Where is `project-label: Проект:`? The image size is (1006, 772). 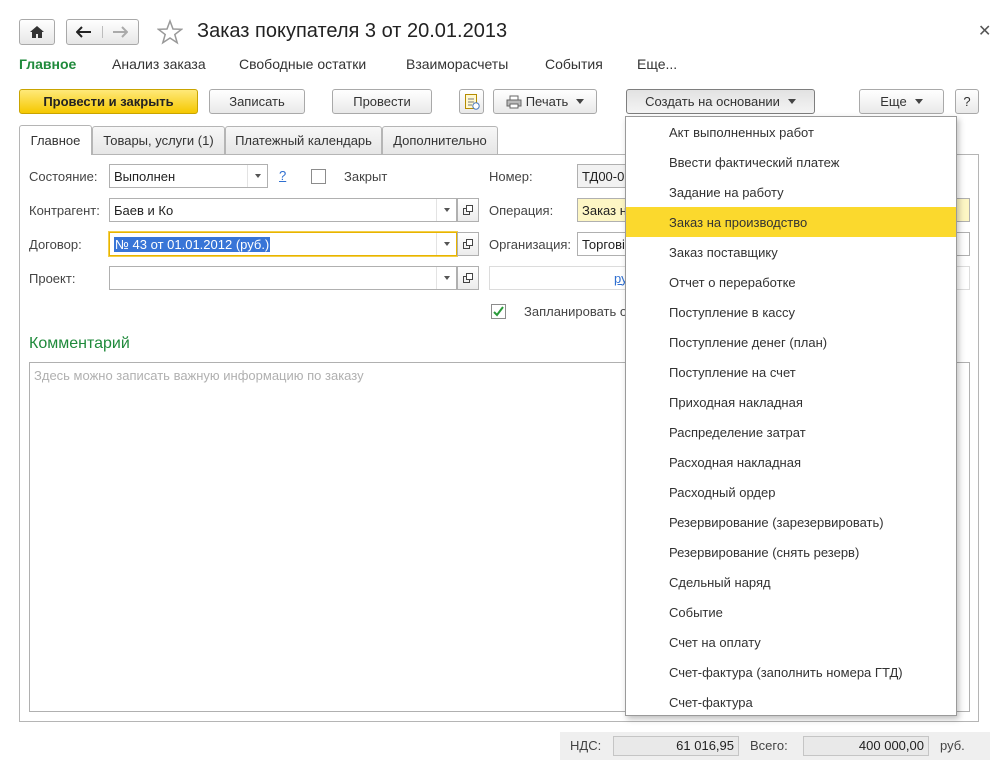 project-label: Проект: is located at coordinates (52, 278).